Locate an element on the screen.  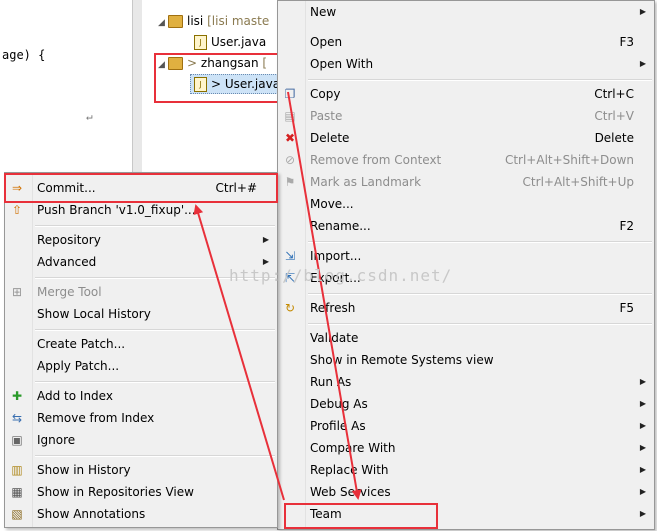
watermark: http://blog.csdn.net/ is located at coordinates (341, 275).